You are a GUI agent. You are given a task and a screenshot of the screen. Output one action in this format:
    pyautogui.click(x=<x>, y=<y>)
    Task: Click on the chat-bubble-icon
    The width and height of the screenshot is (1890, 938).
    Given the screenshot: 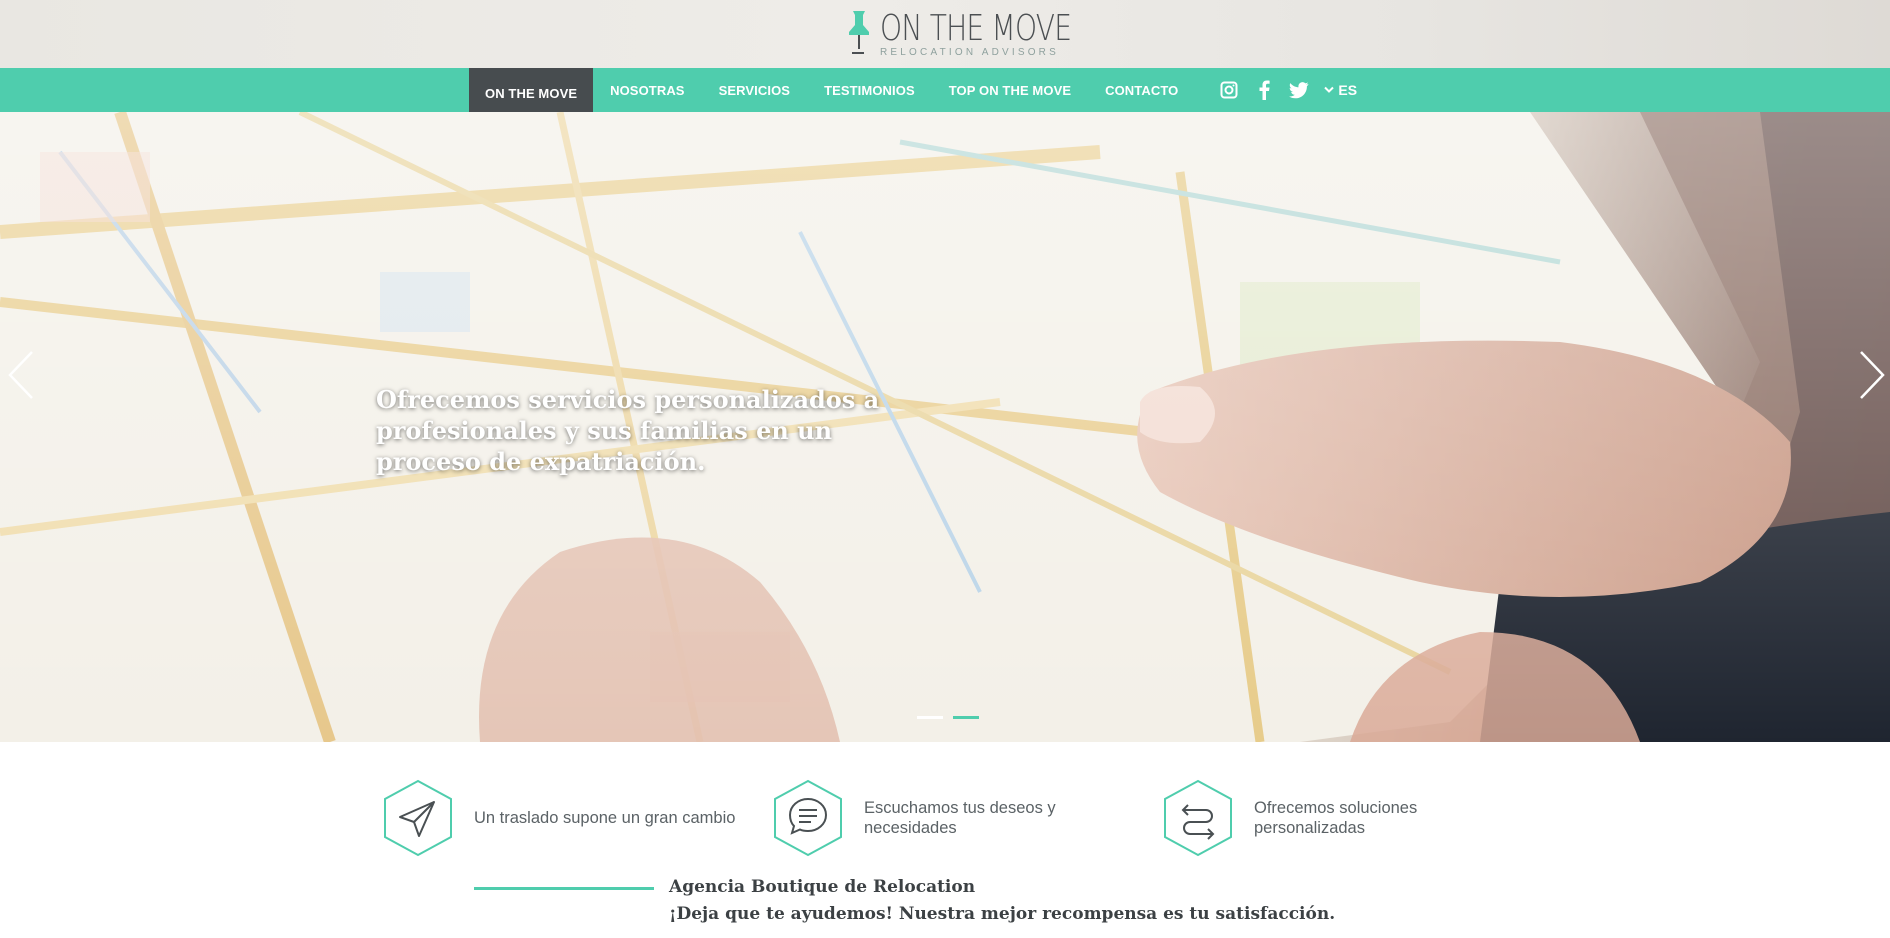 What is the action you would take?
    pyautogui.click(x=808, y=818)
    